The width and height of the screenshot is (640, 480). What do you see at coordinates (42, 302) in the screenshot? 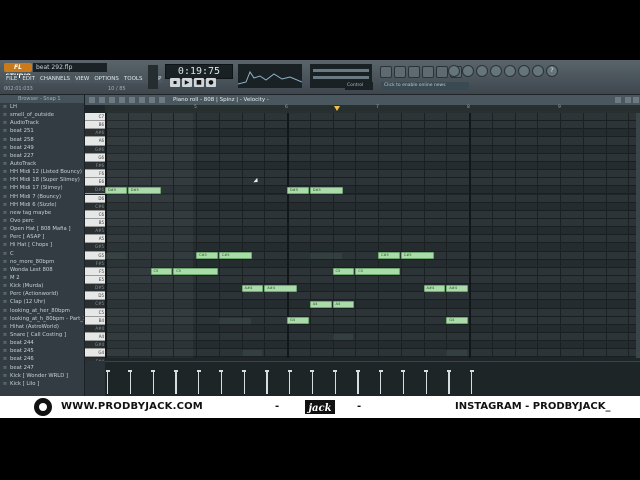
I see `browser-item: ≡ Clap (12 Uhr)` at bounding box center [42, 302].